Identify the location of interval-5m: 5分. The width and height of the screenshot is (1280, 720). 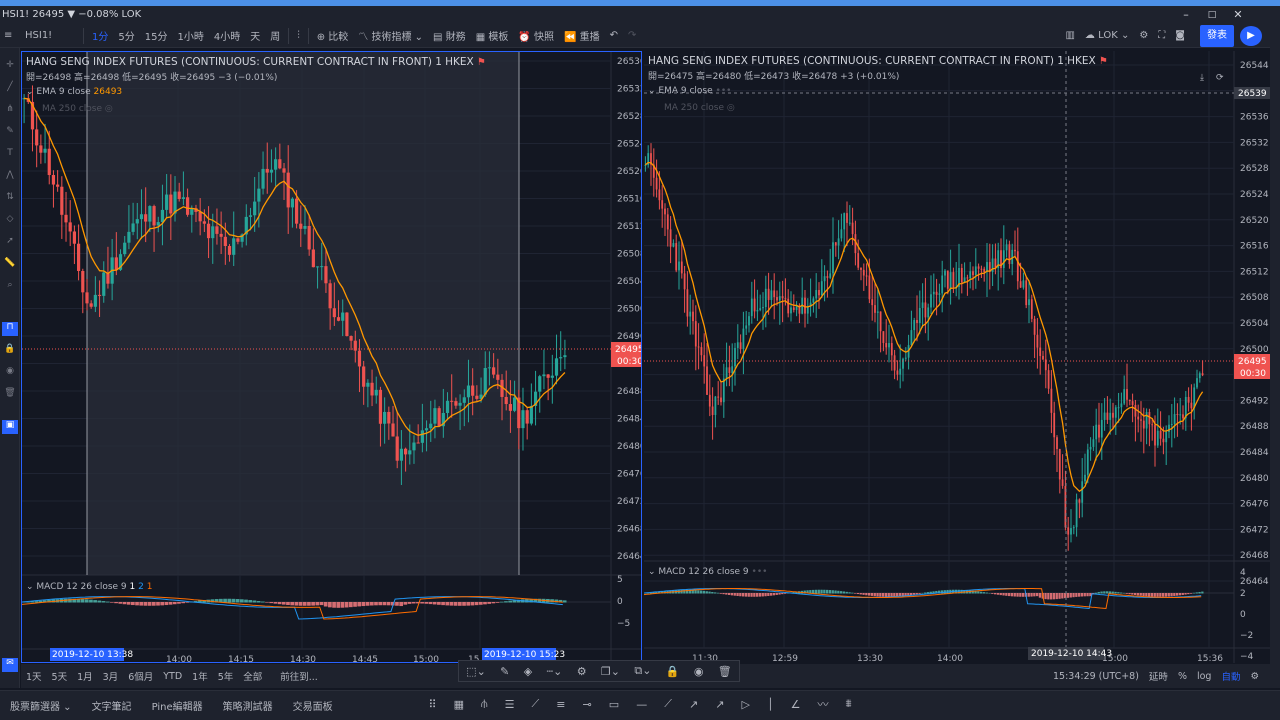
(126, 35).